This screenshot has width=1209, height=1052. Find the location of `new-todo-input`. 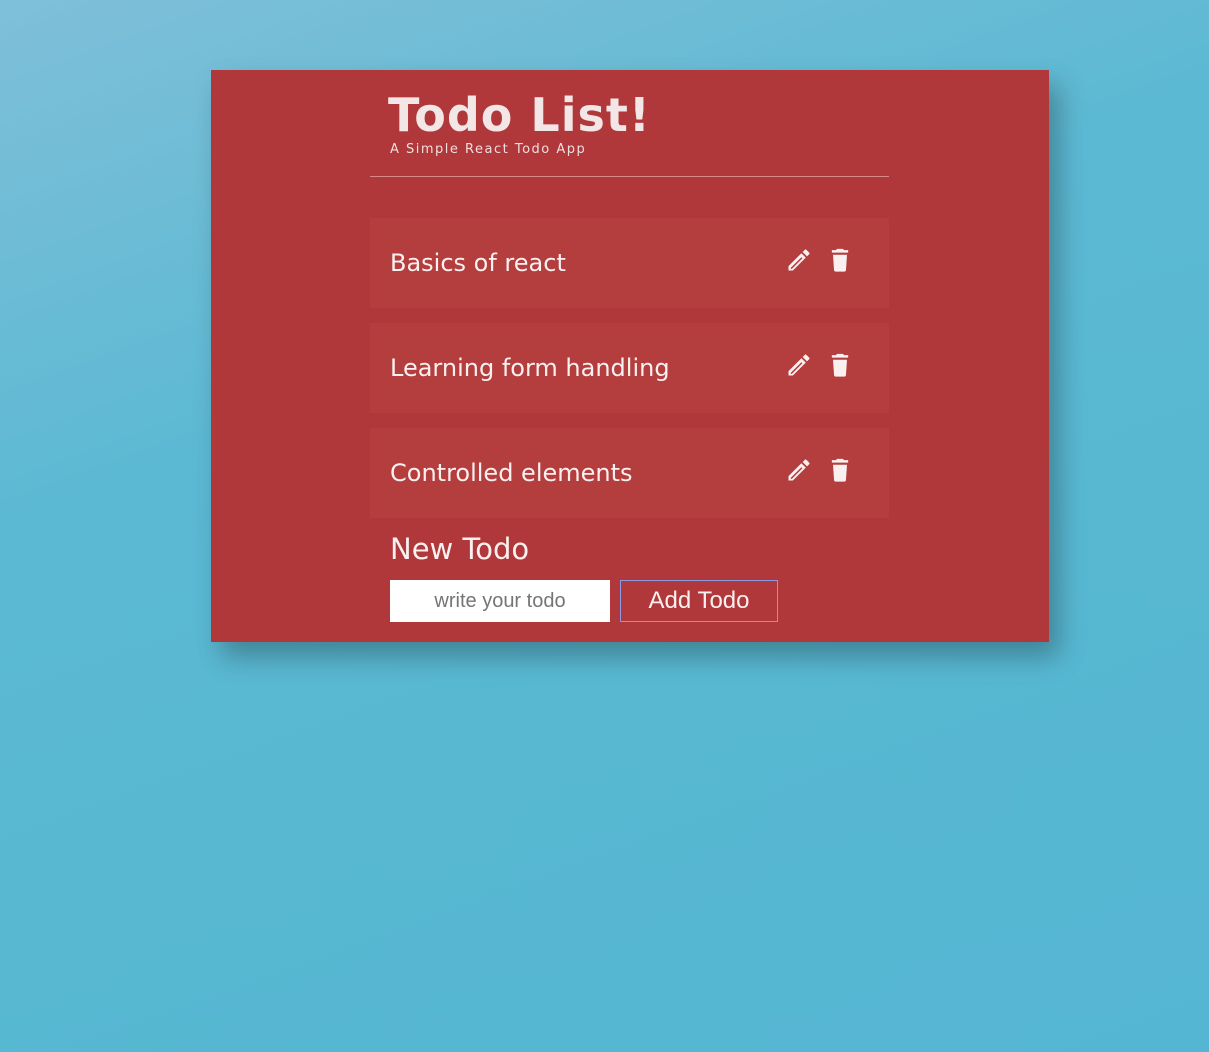

new-todo-input is located at coordinates (500, 601).